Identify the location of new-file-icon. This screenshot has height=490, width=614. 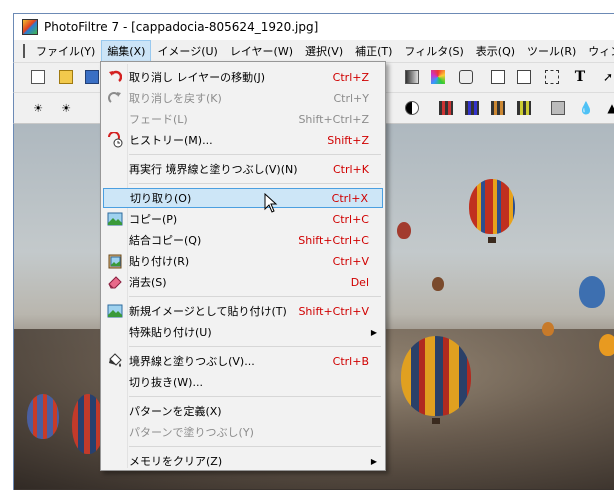
(38, 77).